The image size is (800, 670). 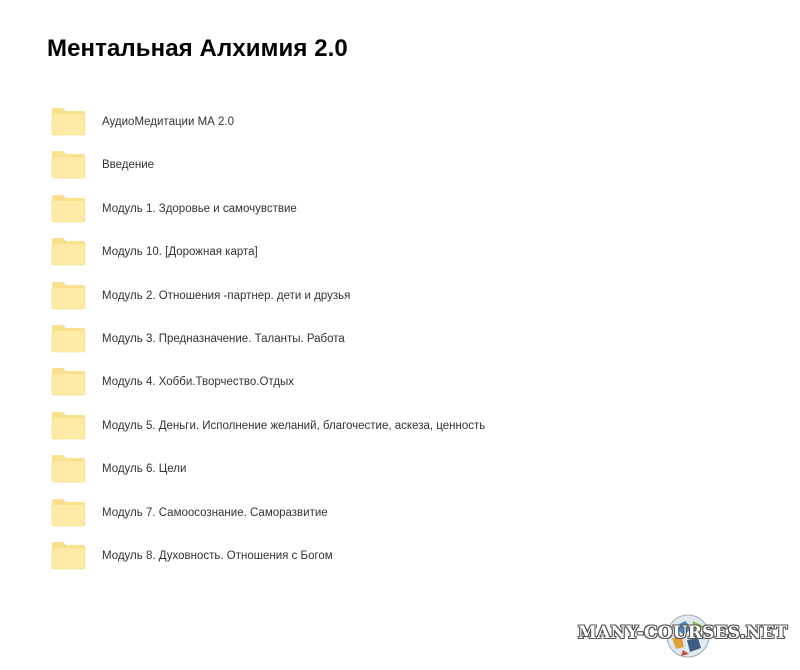 What do you see at coordinates (144, 469) in the screenshot?
I see `folder-label: Модуль 6. Цели` at bounding box center [144, 469].